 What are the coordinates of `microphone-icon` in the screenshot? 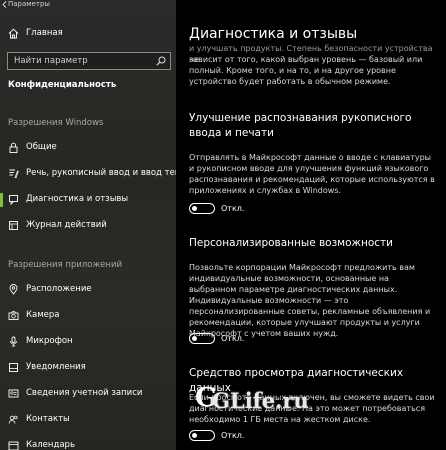 It's located at (13, 341).